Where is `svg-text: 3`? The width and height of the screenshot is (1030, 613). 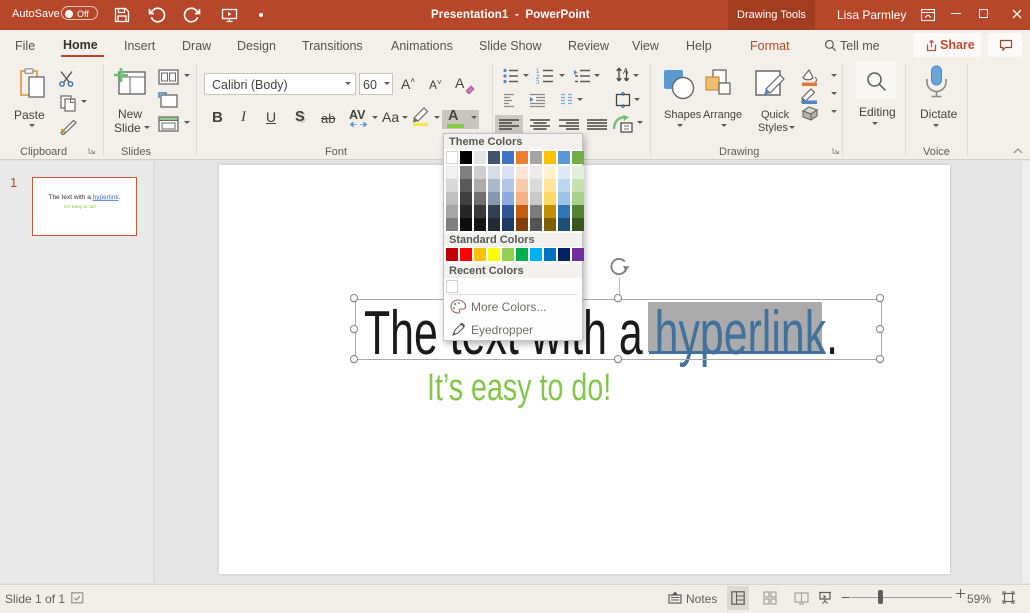 svg-text: 3 is located at coordinates (538, 83).